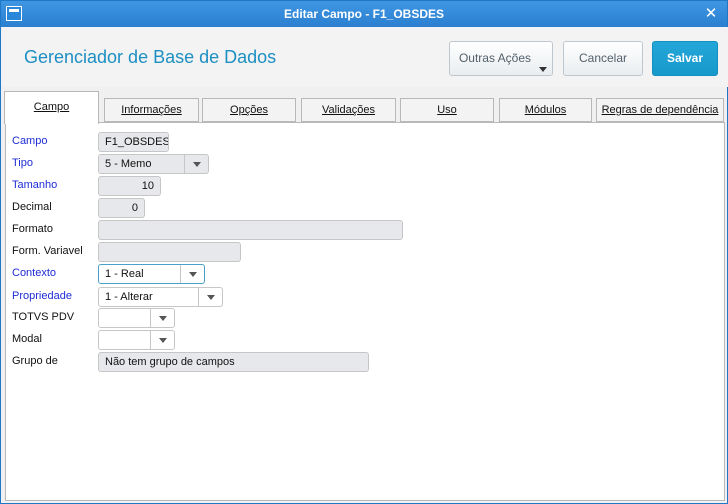  Describe the element at coordinates (129, 186) in the screenshot. I see `tamanho-field: 10` at that location.